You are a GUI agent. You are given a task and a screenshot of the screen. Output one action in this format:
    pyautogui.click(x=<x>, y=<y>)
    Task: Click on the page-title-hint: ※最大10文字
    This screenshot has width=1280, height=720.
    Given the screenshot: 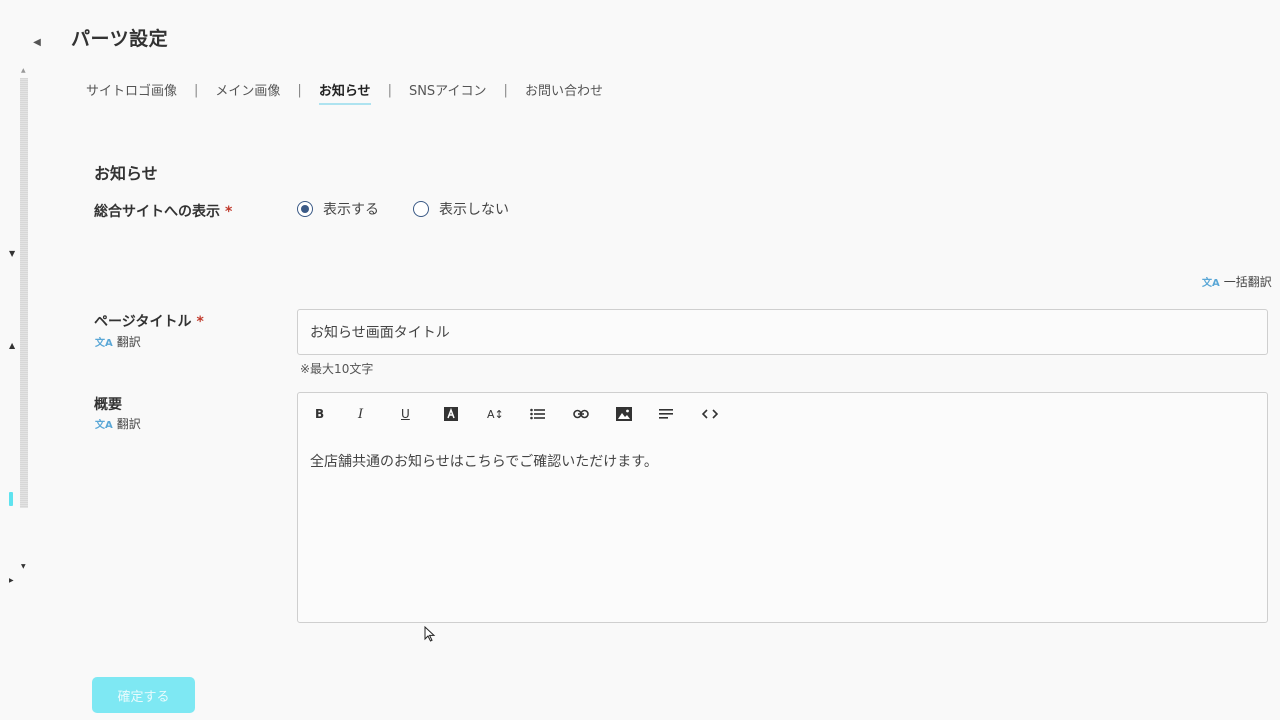 What is the action you would take?
    pyautogui.click(x=337, y=369)
    